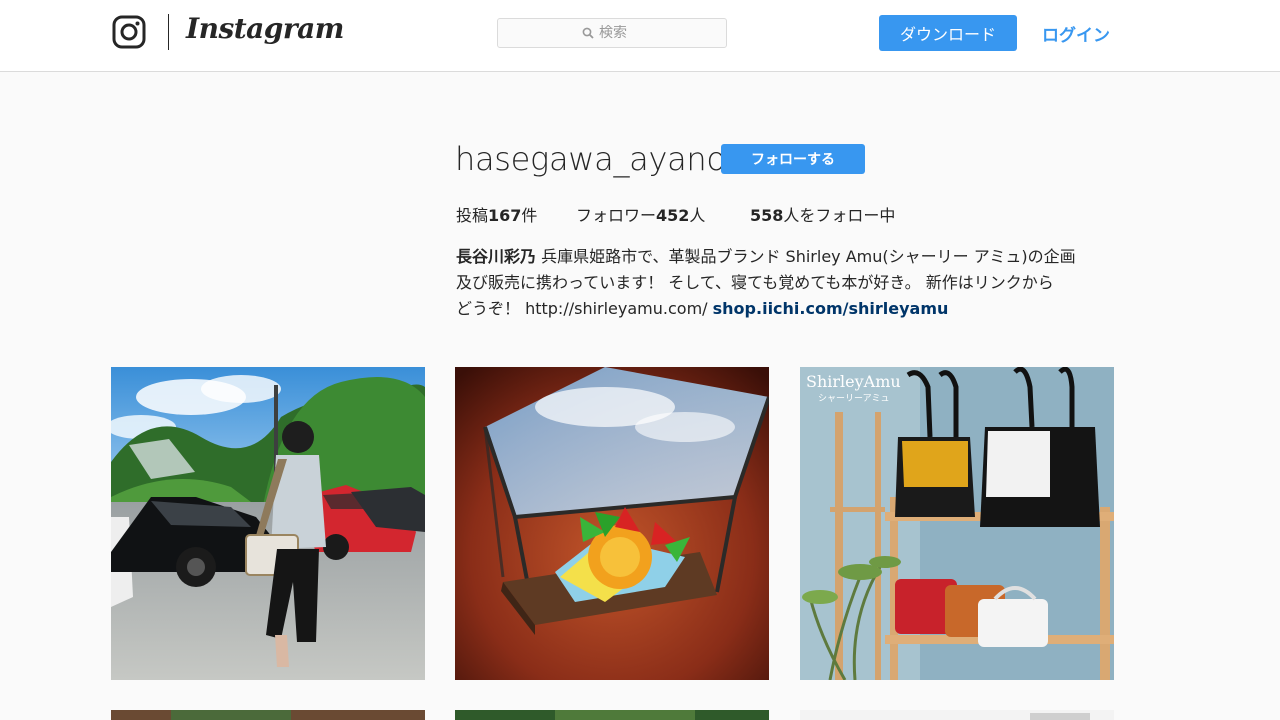  I want to click on followers-stat: フォロワー452人, so click(640, 214).